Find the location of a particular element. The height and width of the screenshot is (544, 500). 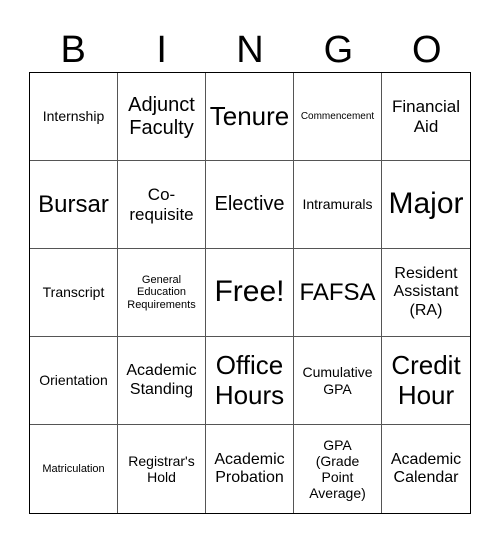

header-letter-b: B is located at coordinates (73, 50).